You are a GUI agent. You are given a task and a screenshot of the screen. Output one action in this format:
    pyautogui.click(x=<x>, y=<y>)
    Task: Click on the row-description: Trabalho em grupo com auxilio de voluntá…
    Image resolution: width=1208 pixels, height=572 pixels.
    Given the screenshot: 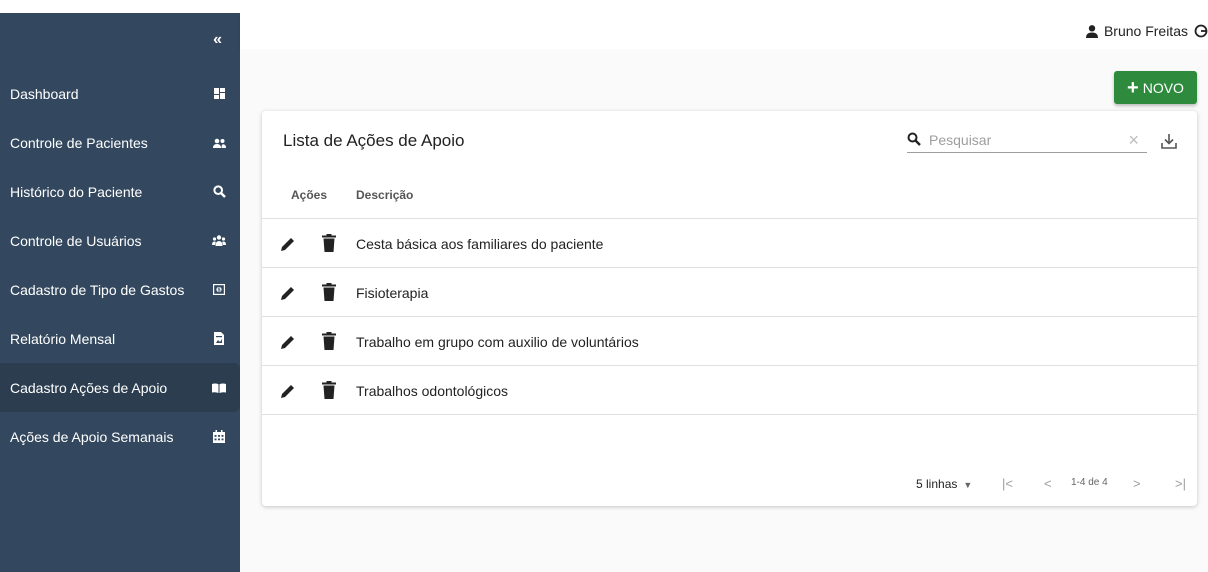 What is the action you would take?
    pyautogui.click(x=497, y=342)
    